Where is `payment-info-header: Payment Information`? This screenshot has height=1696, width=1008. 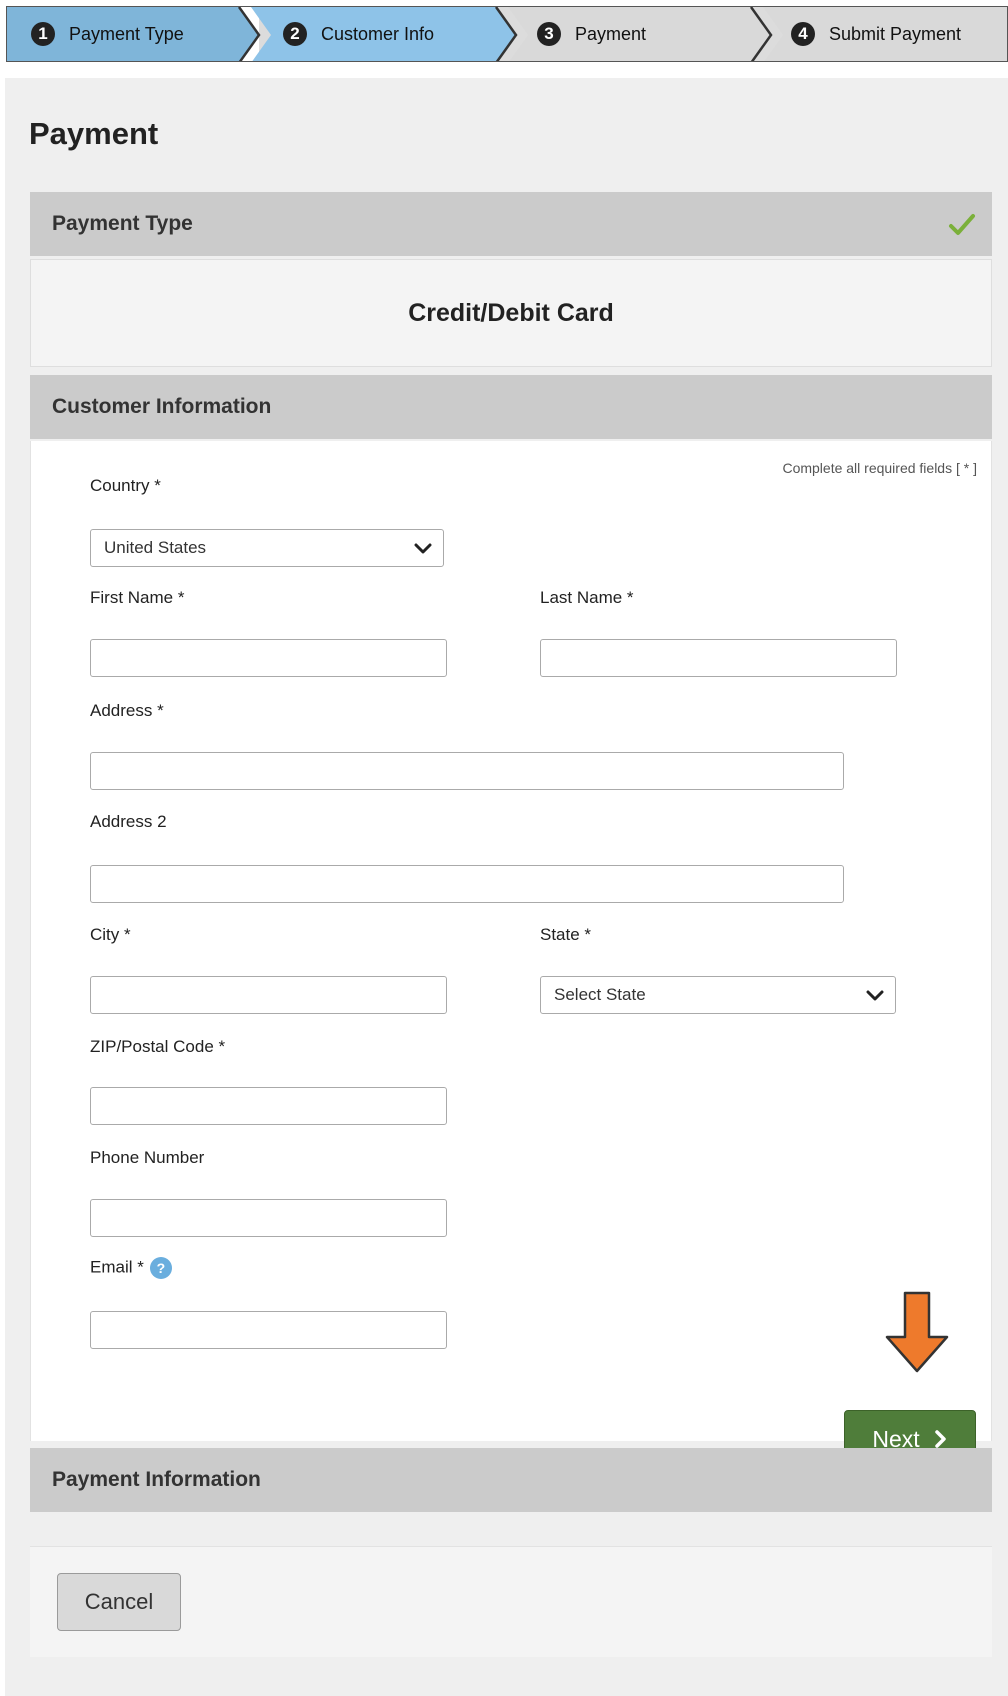 payment-info-header: Payment Information is located at coordinates (511, 1480).